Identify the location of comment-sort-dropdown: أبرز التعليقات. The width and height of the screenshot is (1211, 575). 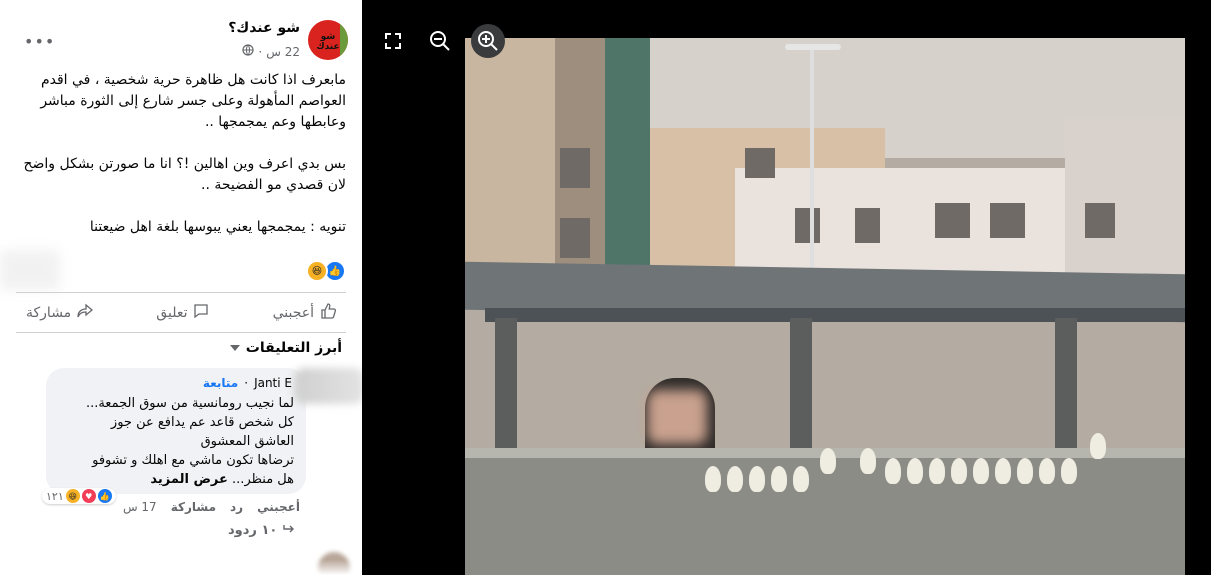
(285, 348).